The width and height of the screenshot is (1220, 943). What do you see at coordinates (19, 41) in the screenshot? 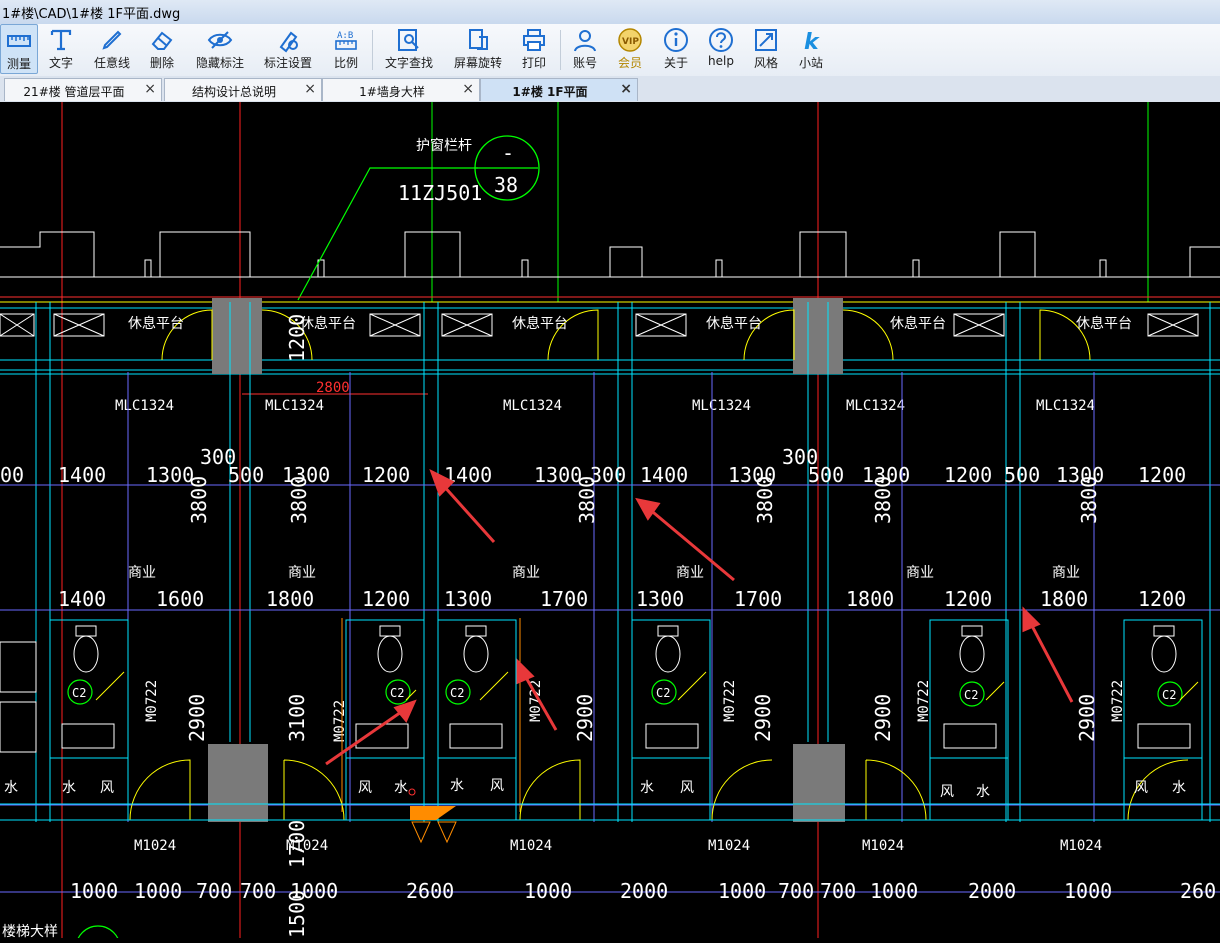
I see `measure-icon` at bounding box center [19, 41].